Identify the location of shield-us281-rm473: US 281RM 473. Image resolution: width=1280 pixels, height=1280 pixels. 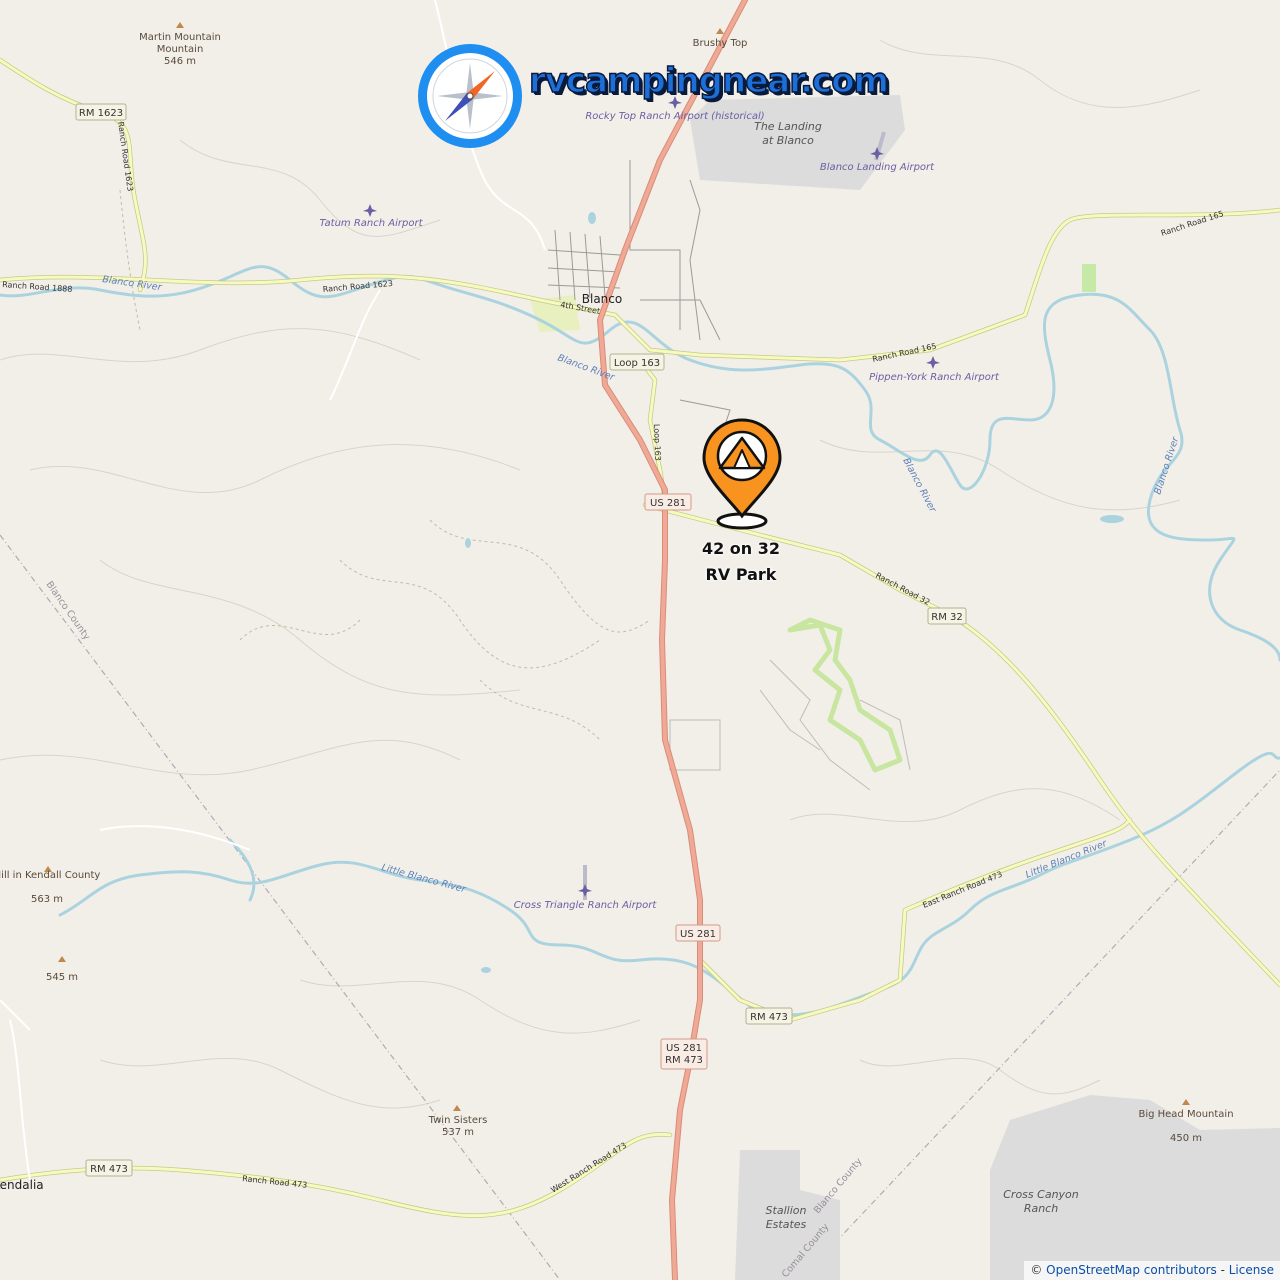
(684, 1054).